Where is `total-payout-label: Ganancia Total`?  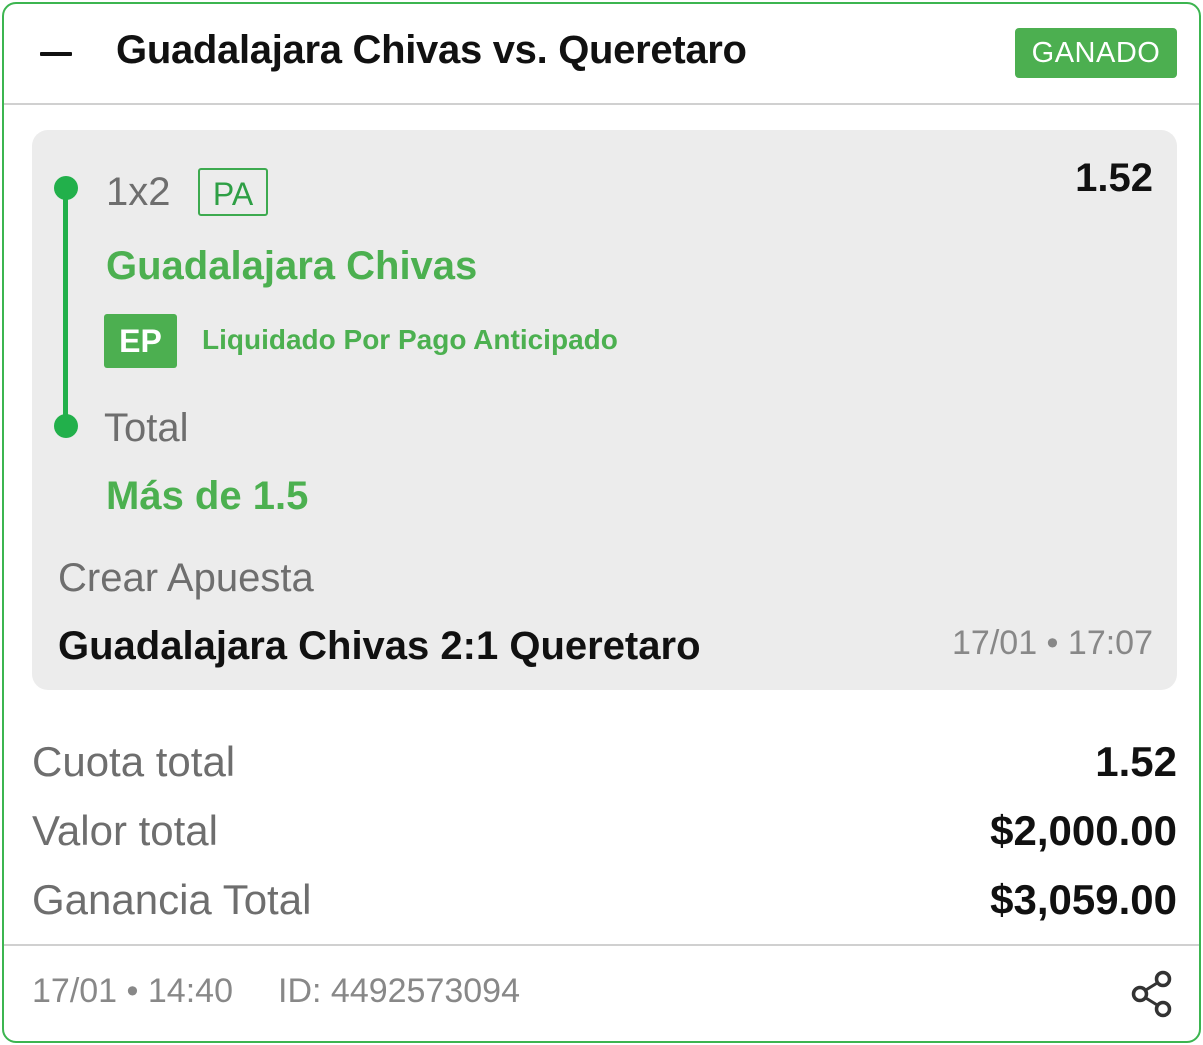 total-payout-label: Ganancia Total is located at coordinates (172, 899).